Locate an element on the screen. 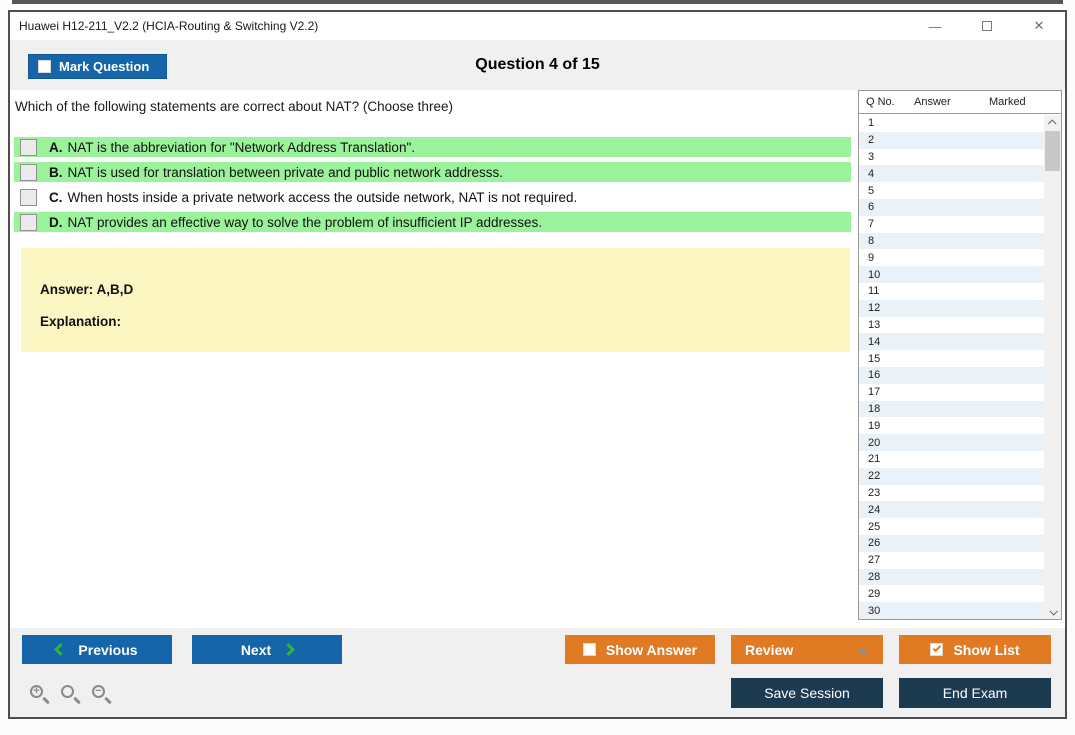 Image resolution: width=1075 pixels, height=735 pixels. show-answer-button: Show Answer is located at coordinates (640, 649).